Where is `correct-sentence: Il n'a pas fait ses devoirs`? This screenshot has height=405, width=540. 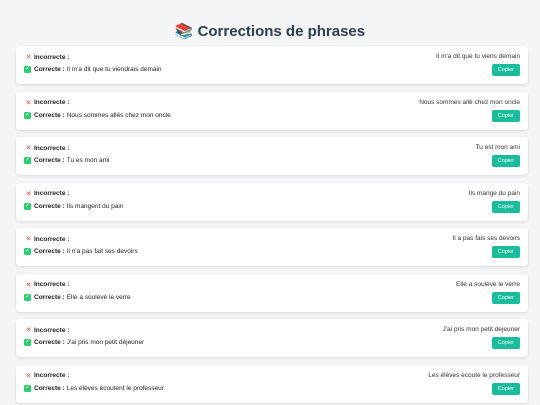
correct-sentence: Il n'a pas fait ses devoirs is located at coordinates (102, 251).